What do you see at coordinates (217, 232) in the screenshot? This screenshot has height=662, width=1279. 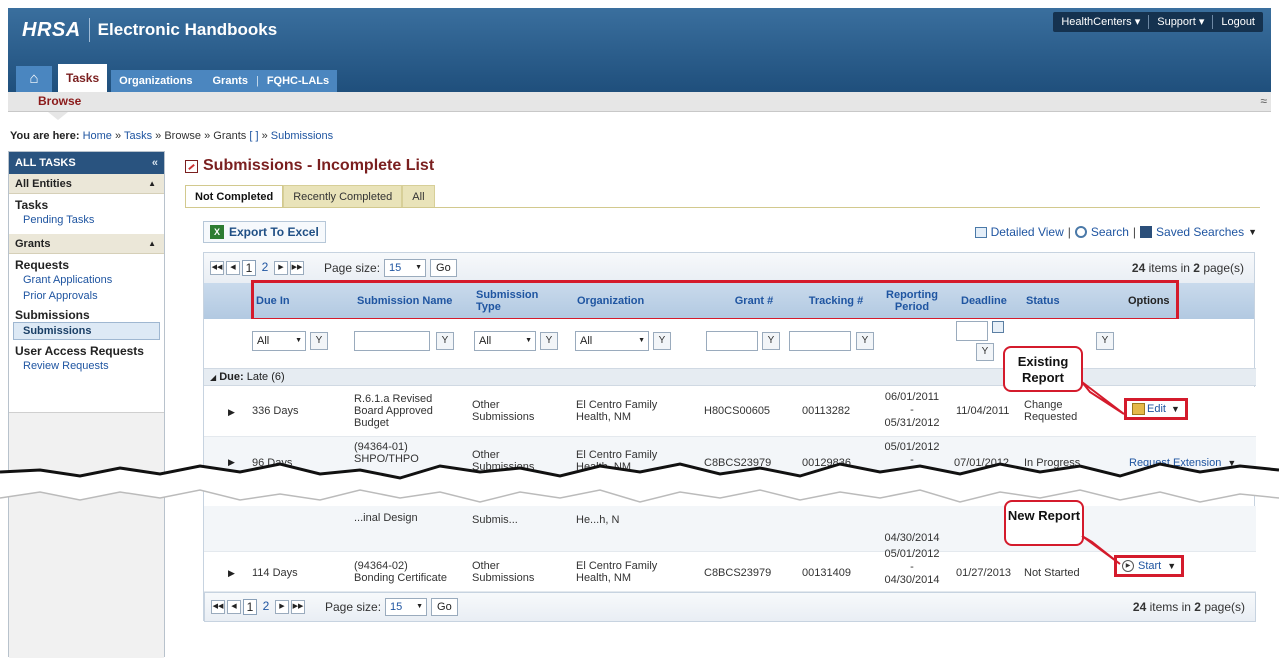 I see `excel-icon: X` at bounding box center [217, 232].